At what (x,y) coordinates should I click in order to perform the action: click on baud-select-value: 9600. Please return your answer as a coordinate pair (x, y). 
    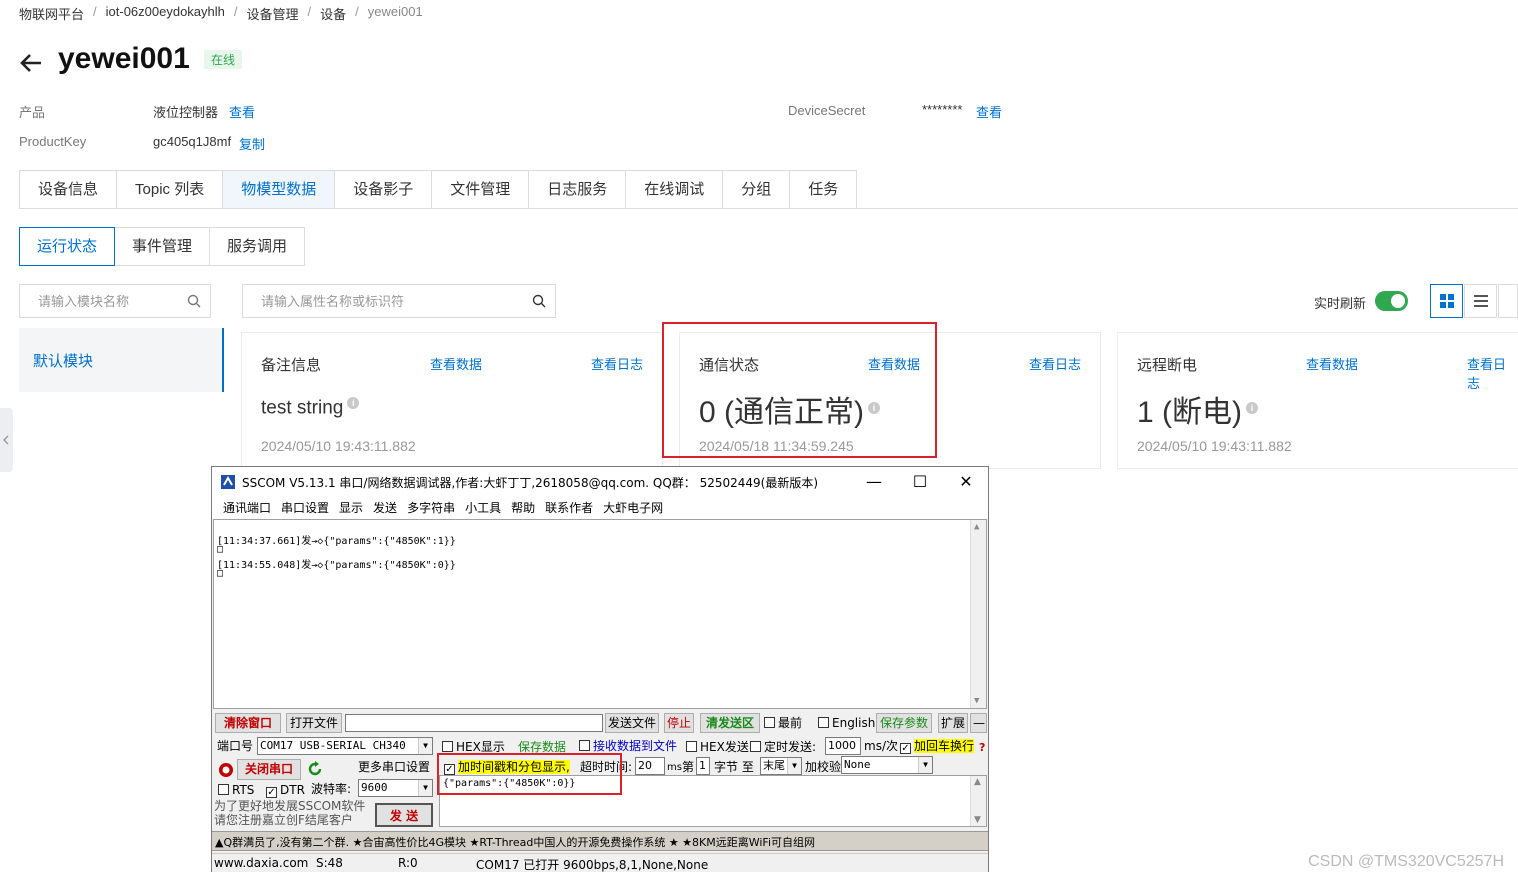
    Looking at the image, I should click on (374, 787).